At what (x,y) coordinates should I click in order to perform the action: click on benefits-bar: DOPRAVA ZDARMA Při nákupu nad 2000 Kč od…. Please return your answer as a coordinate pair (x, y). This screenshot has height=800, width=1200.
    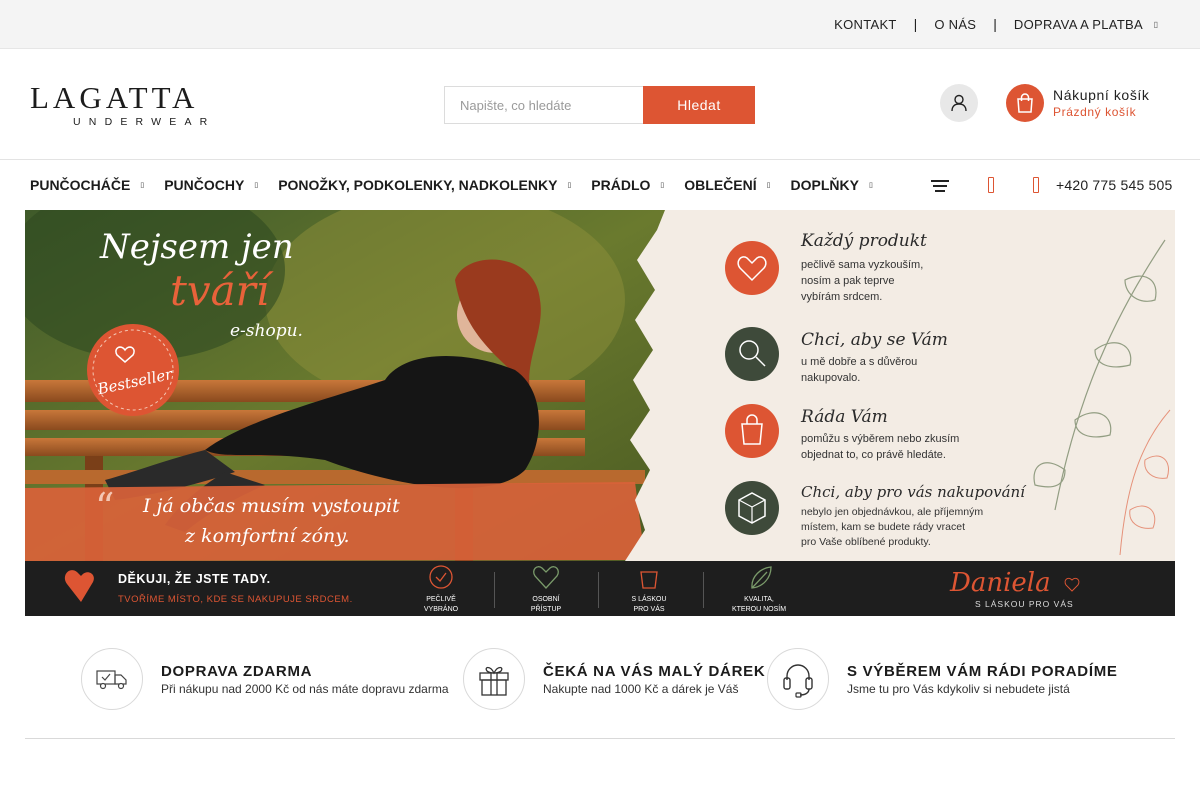
    Looking at the image, I should click on (600, 679).